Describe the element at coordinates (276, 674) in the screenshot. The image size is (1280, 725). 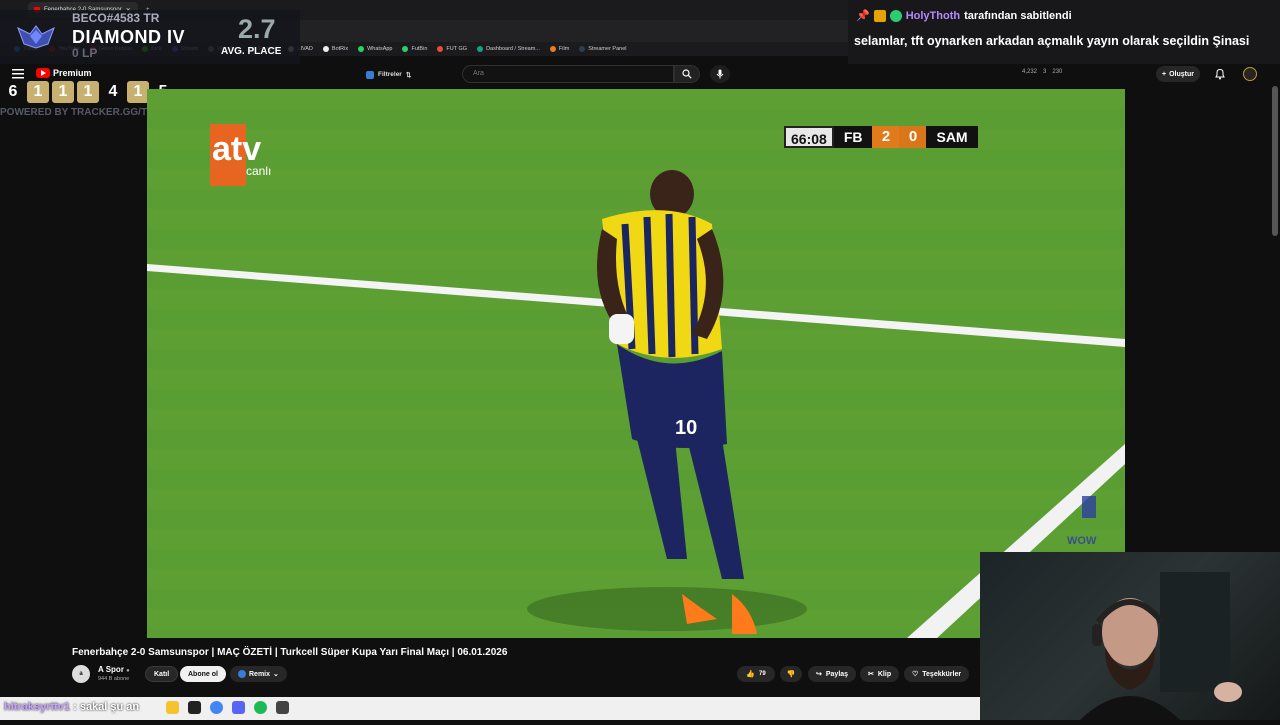
I see `chevron-down-icon: ⌄` at that location.